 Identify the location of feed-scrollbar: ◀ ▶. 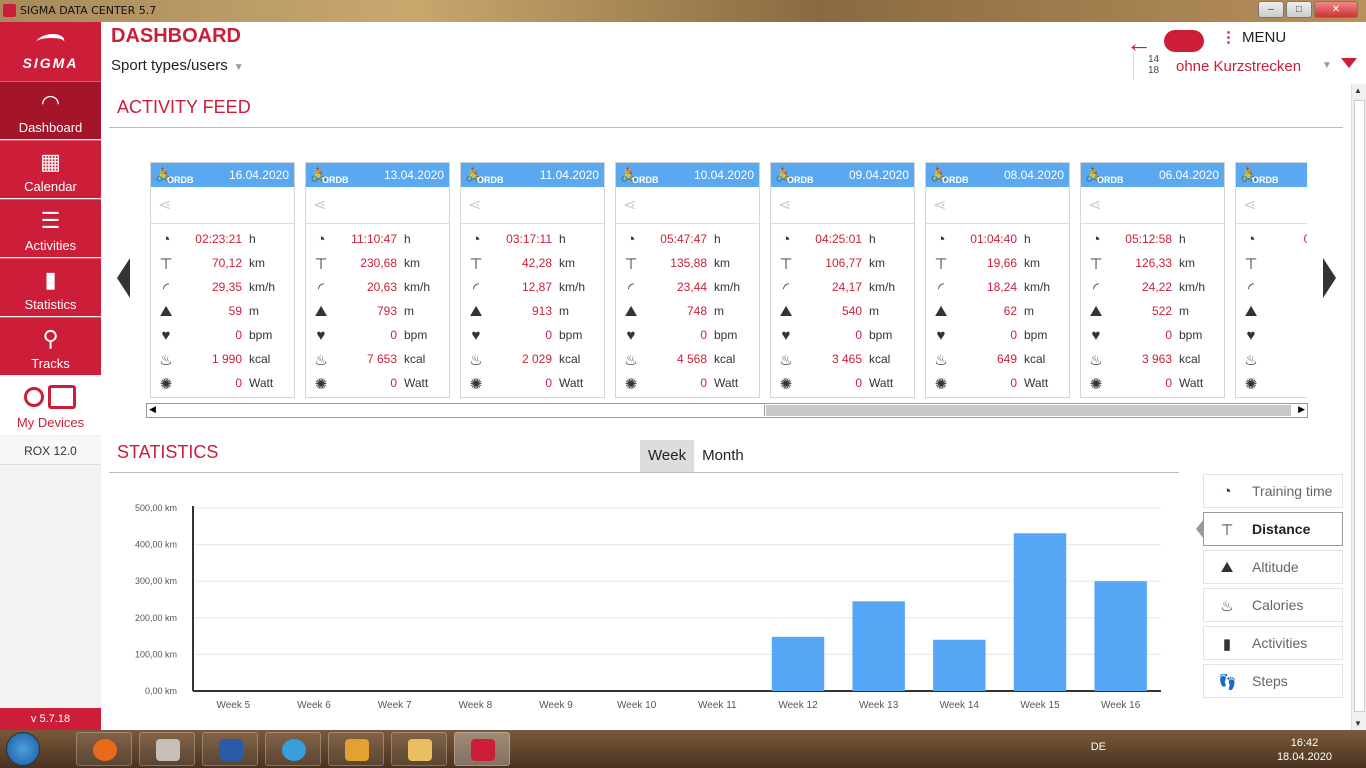
(727, 410).